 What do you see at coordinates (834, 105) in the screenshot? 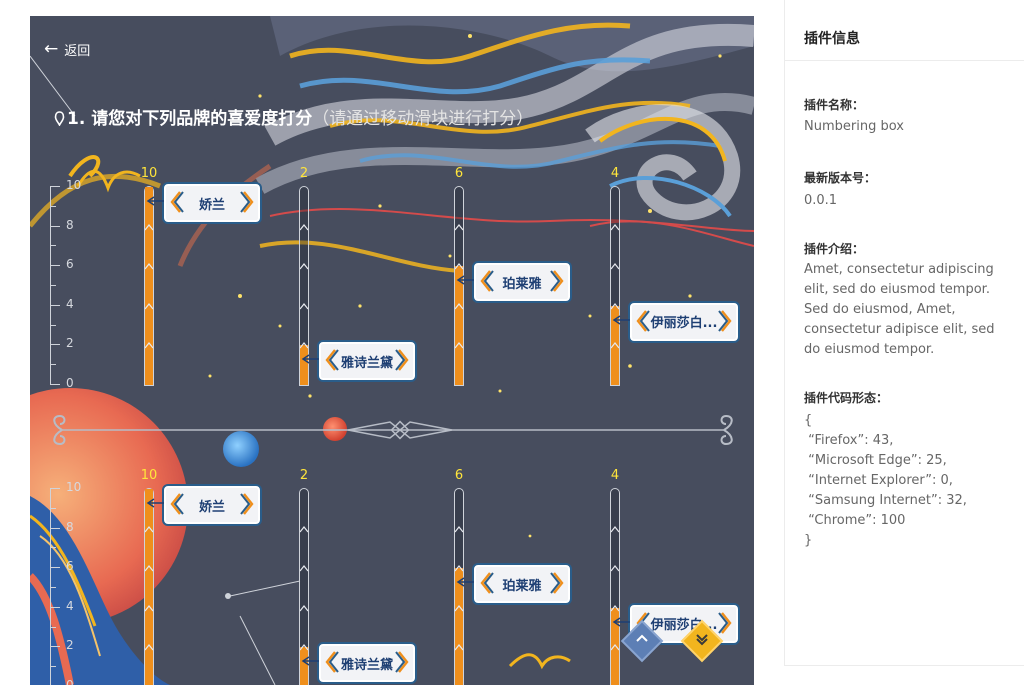
I see `plugin-name-title: 插件名称：` at bounding box center [834, 105].